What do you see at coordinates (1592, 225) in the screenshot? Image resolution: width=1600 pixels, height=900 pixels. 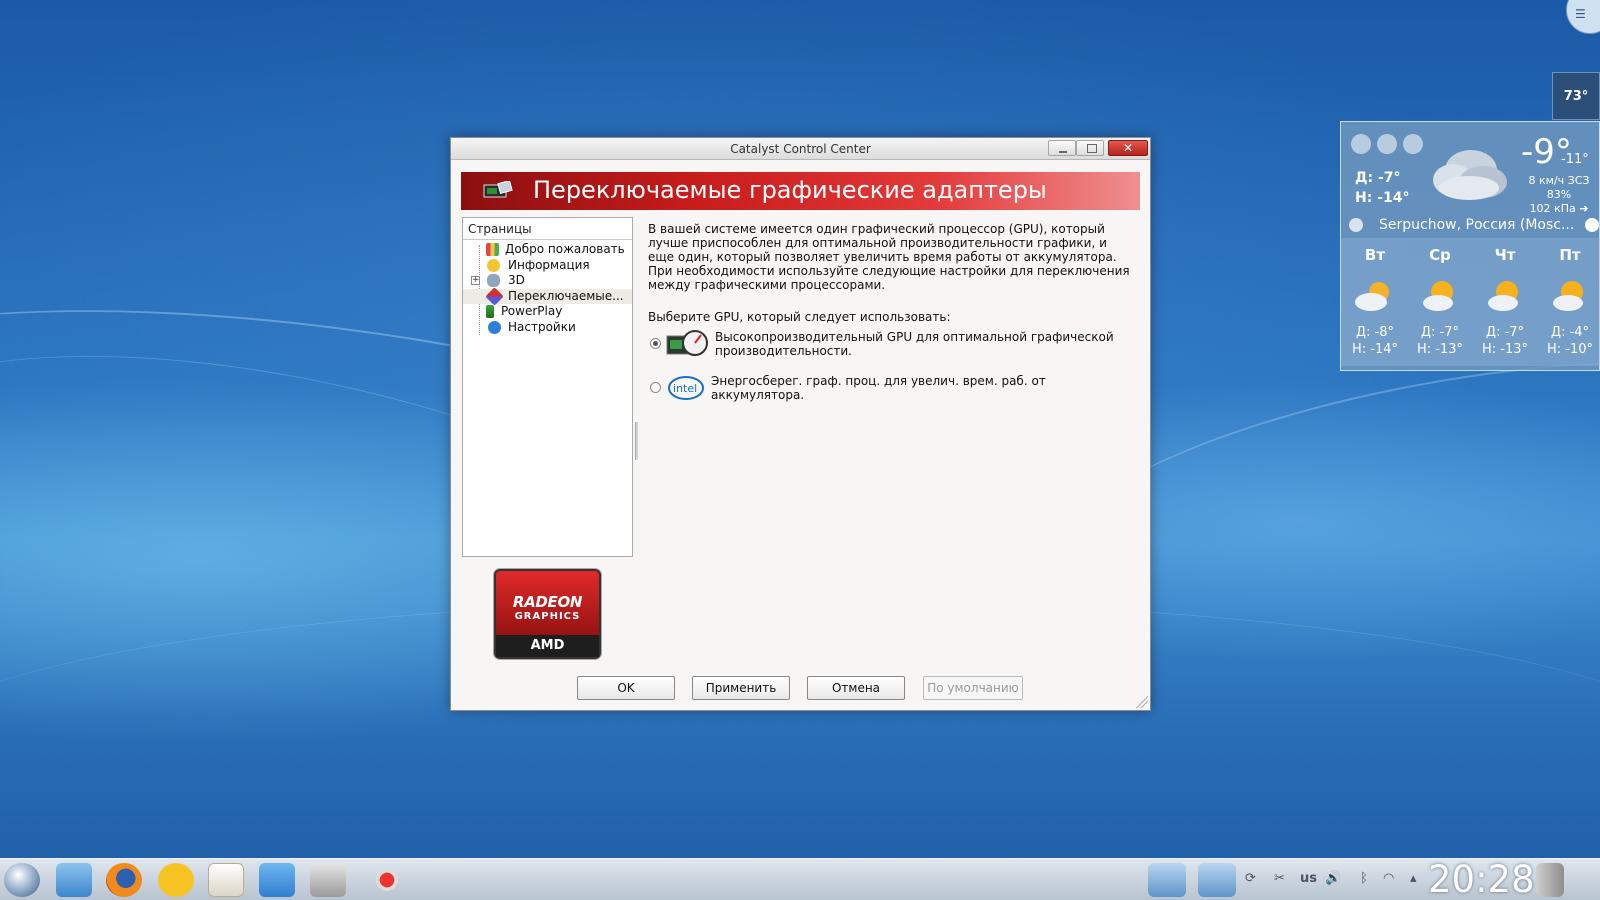 I see `next-location-icon` at bounding box center [1592, 225].